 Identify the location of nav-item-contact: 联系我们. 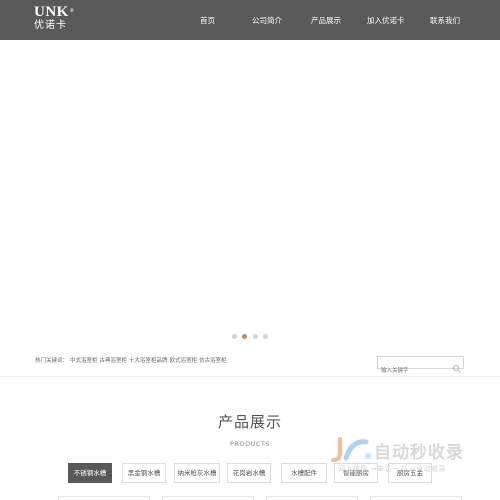
(445, 20).